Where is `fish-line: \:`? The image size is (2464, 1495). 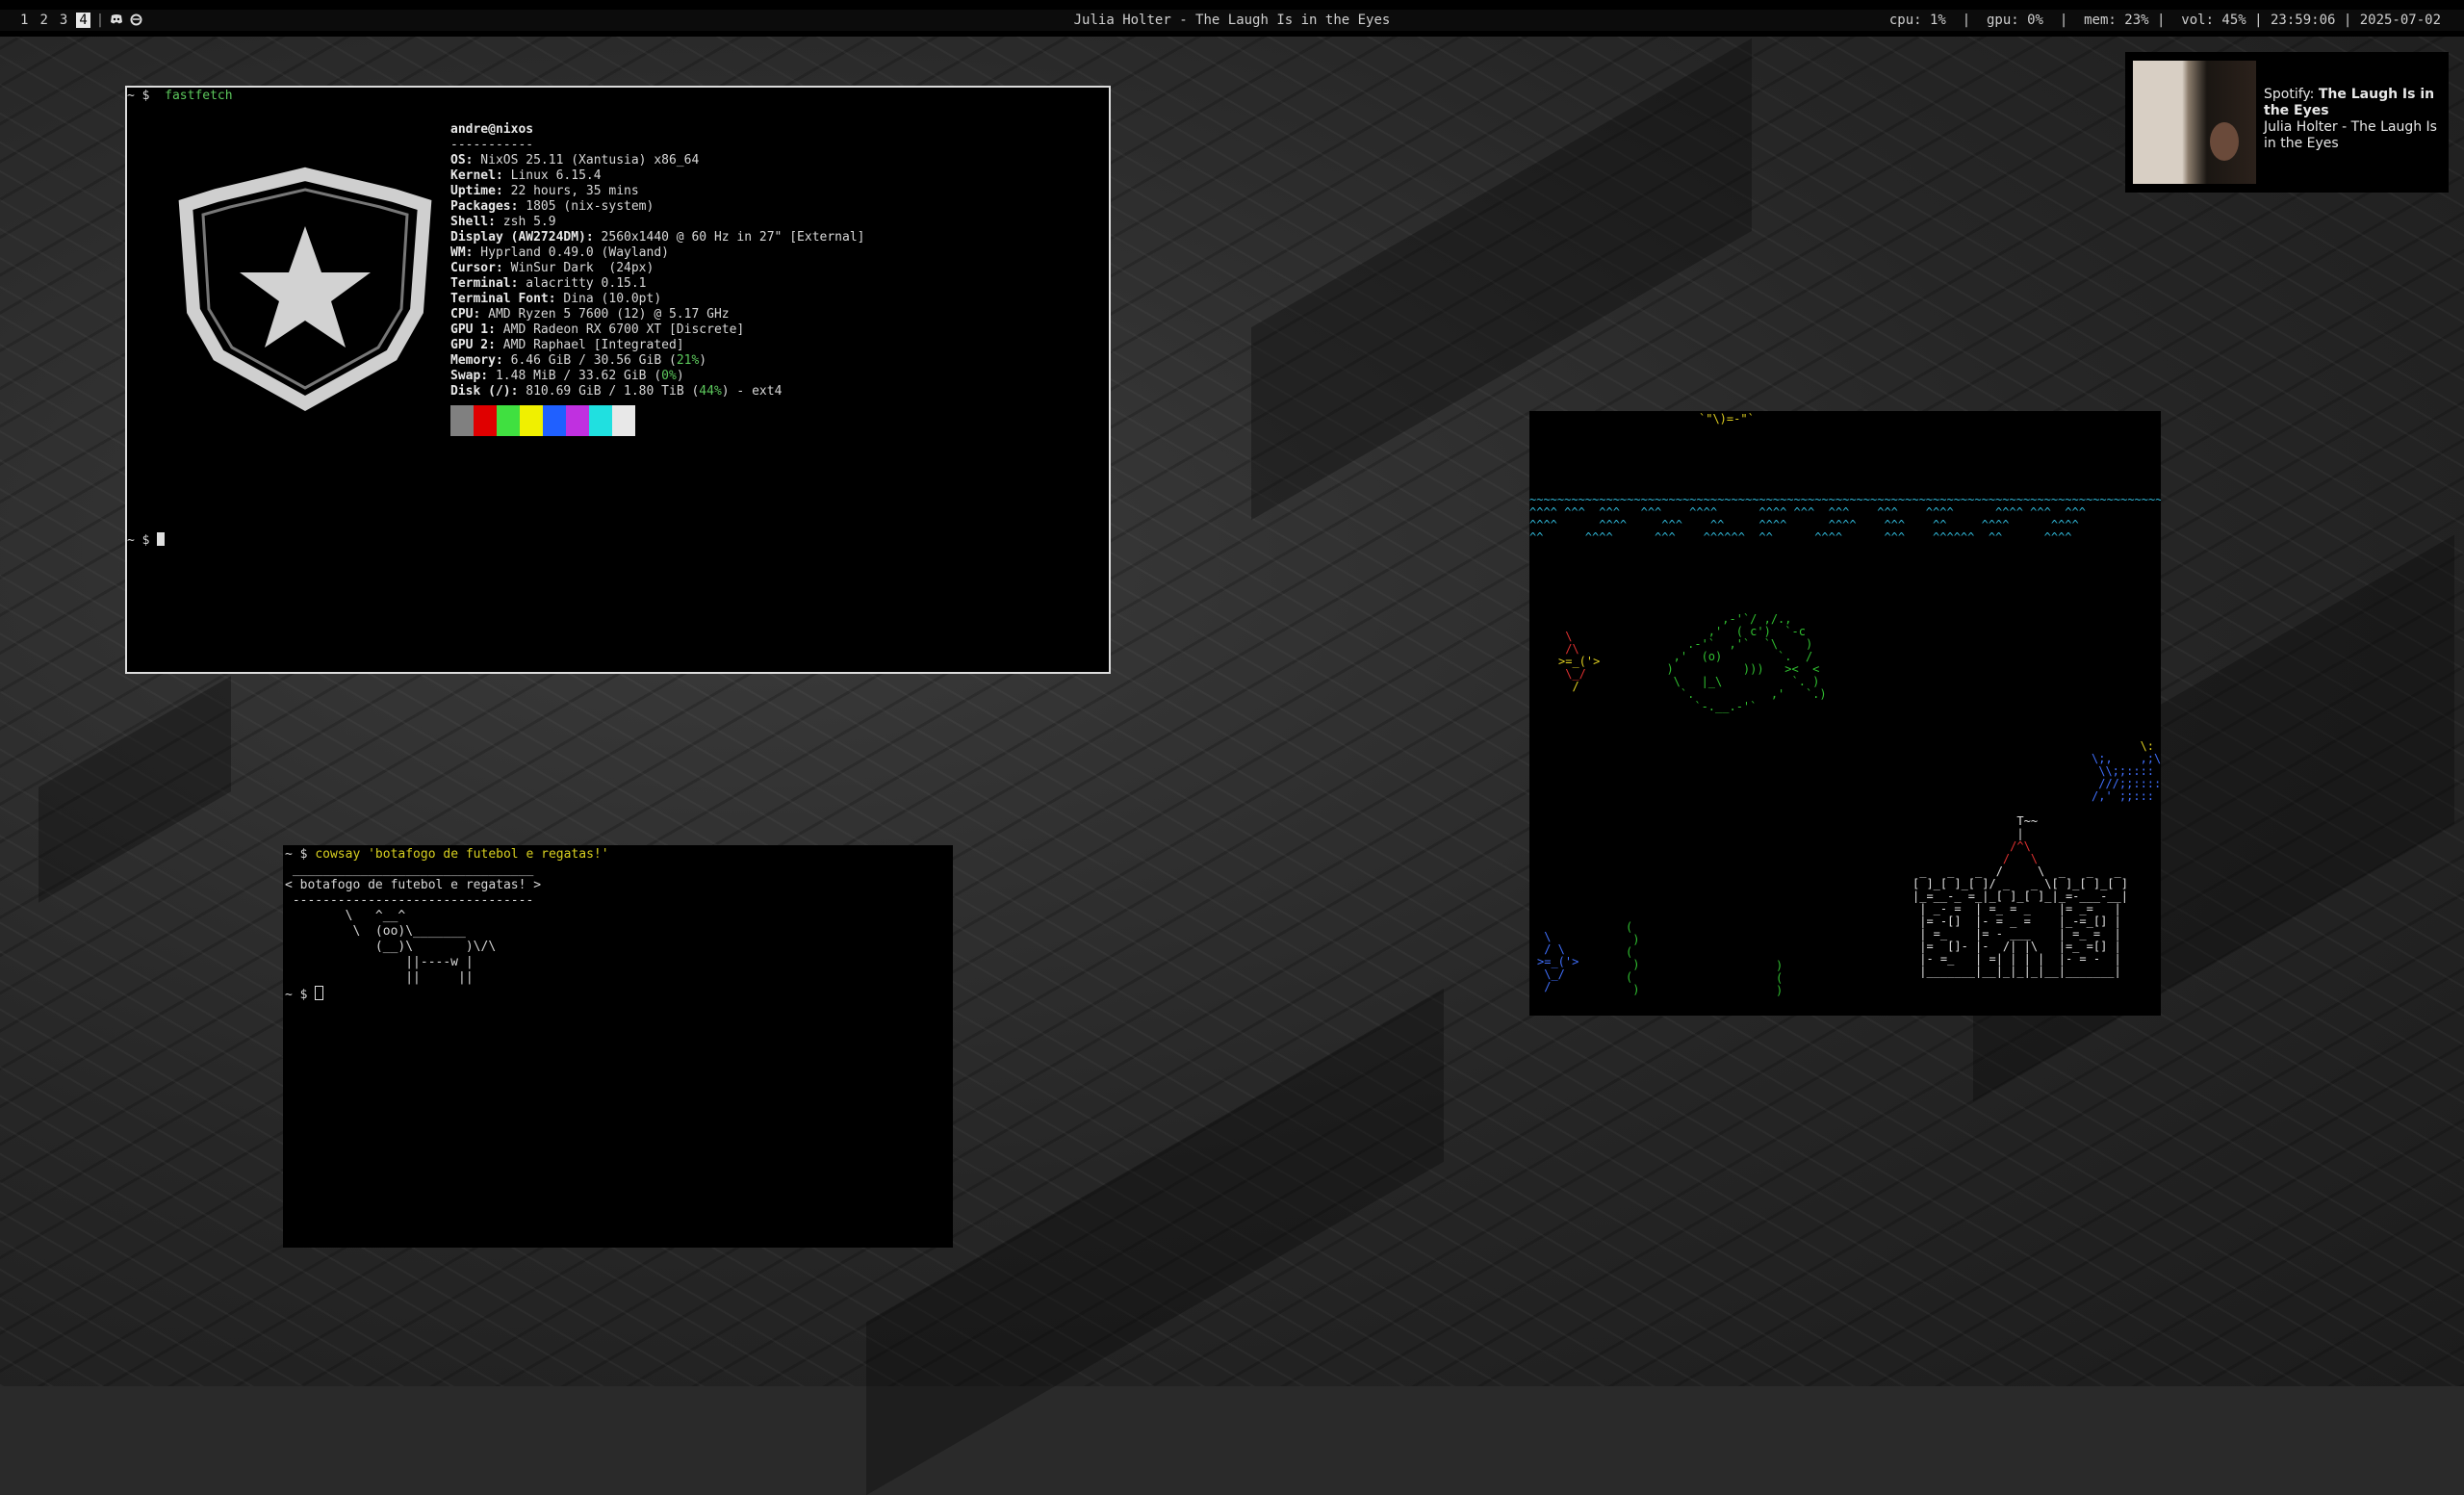 fish-line: \: is located at coordinates (2123, 746).